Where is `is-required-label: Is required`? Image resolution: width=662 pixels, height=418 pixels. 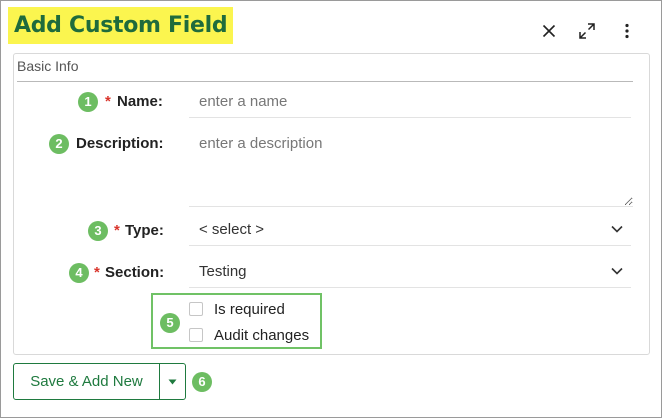
is-required-label: Is required is located at coordinates (249, 309).